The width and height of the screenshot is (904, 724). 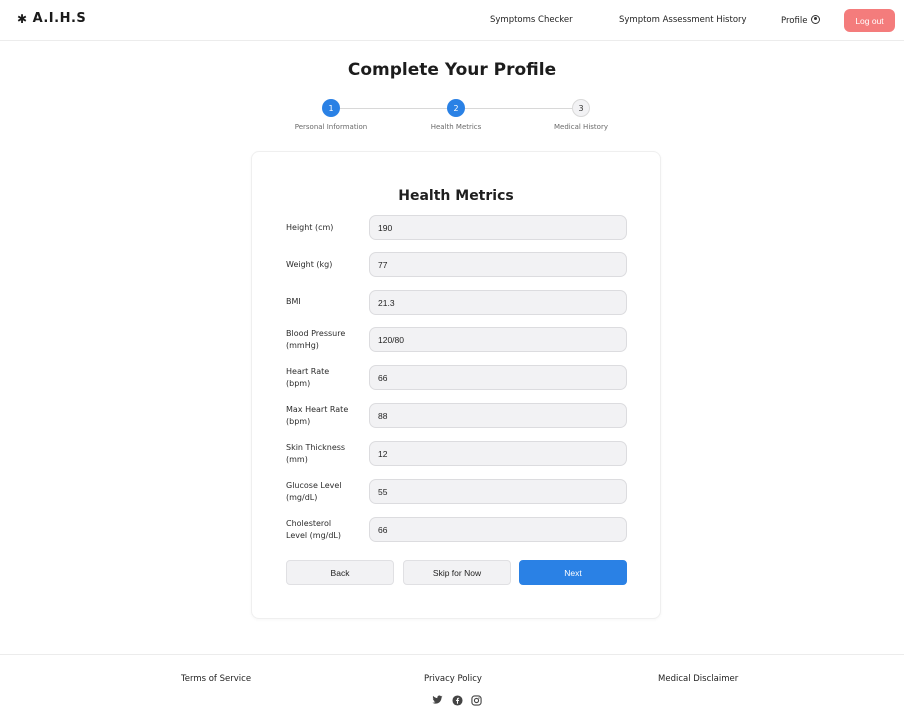 What do you see at coordinates (456, 108) in the screenshot?
I see `step-2-indicator: 2` at bounding box center [456, 108].